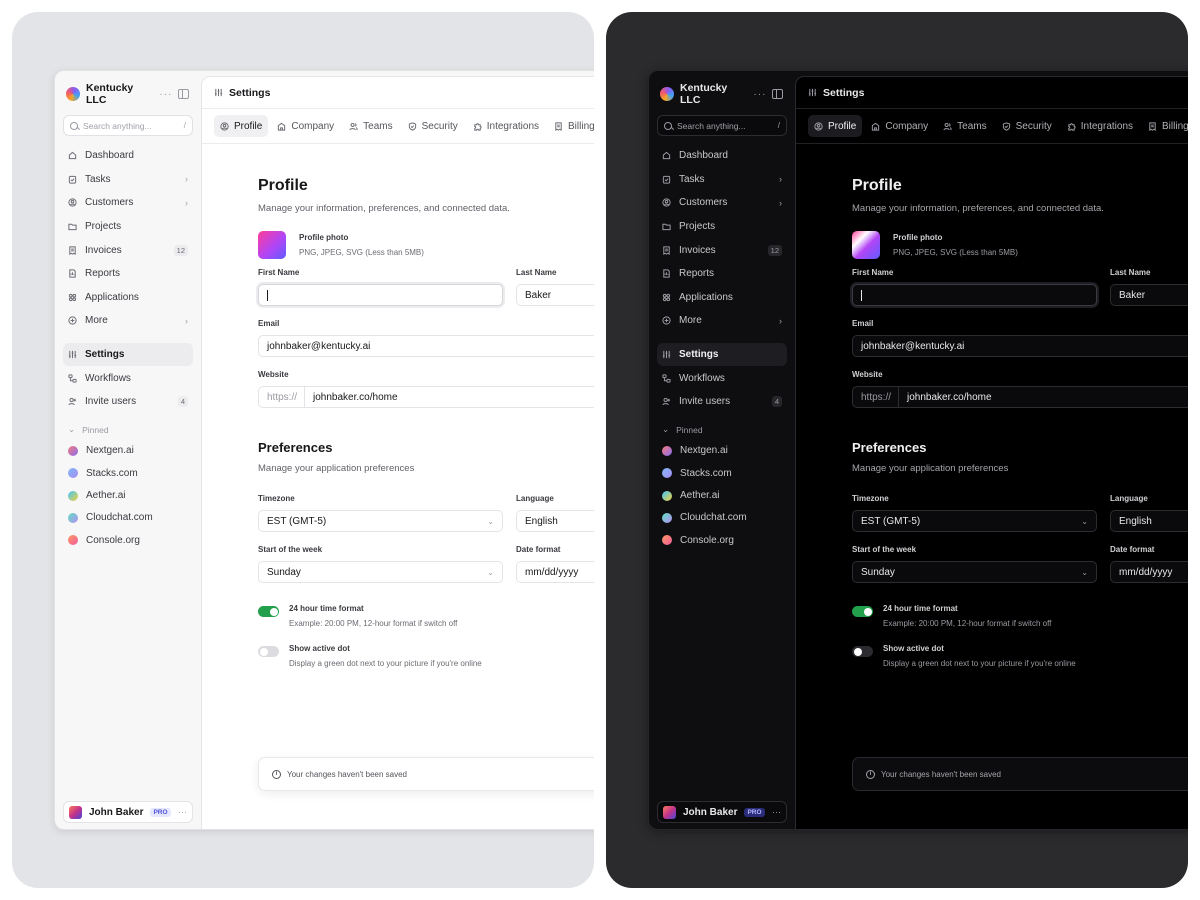 The width and height of the screenshot is (1200, 900). Describe the element at coordinates (666, 155) in the screenshot. I see `home-icon` at that location.